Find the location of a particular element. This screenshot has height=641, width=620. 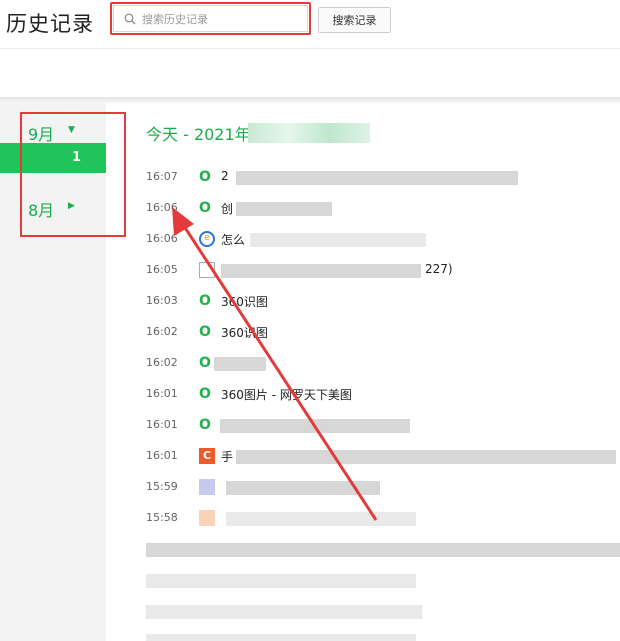

history-row: 16:06 O 创 is located at coordinates (380, 209).